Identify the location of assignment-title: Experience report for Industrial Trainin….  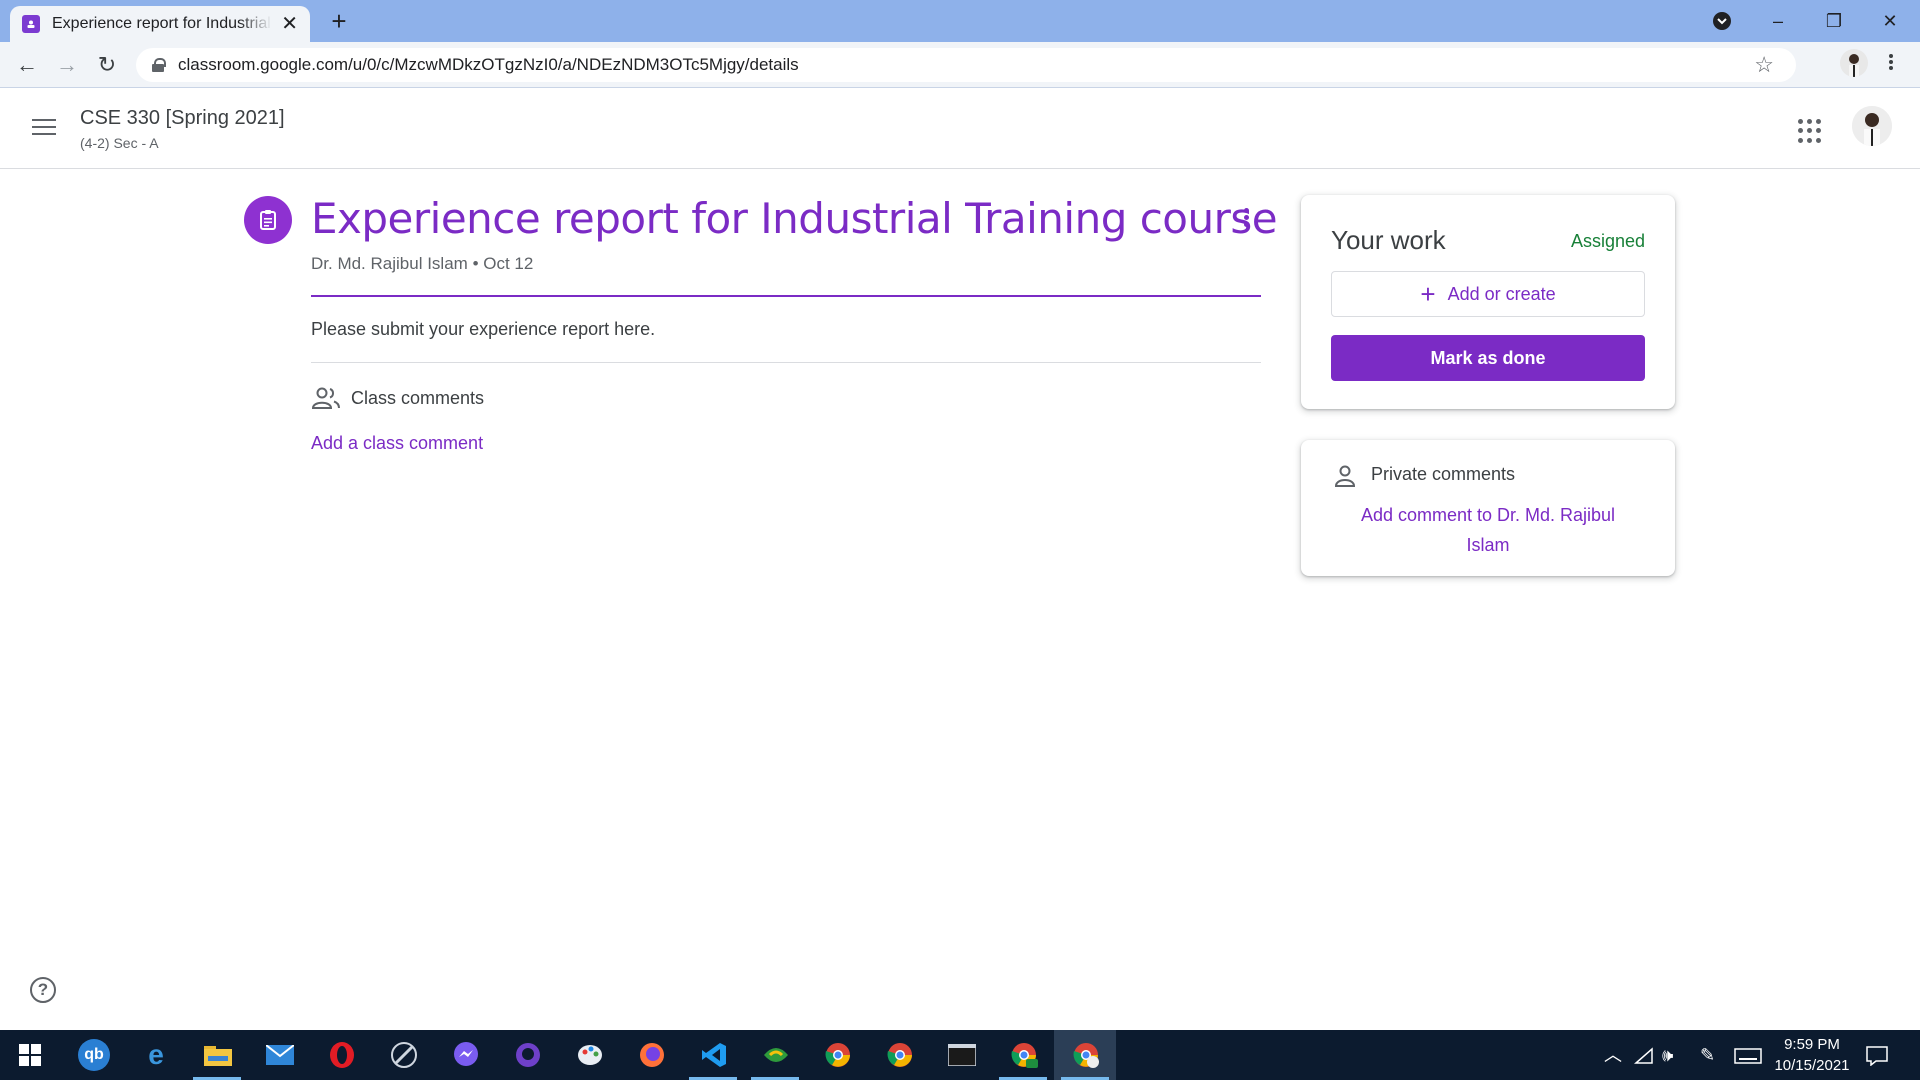
(794, 218).